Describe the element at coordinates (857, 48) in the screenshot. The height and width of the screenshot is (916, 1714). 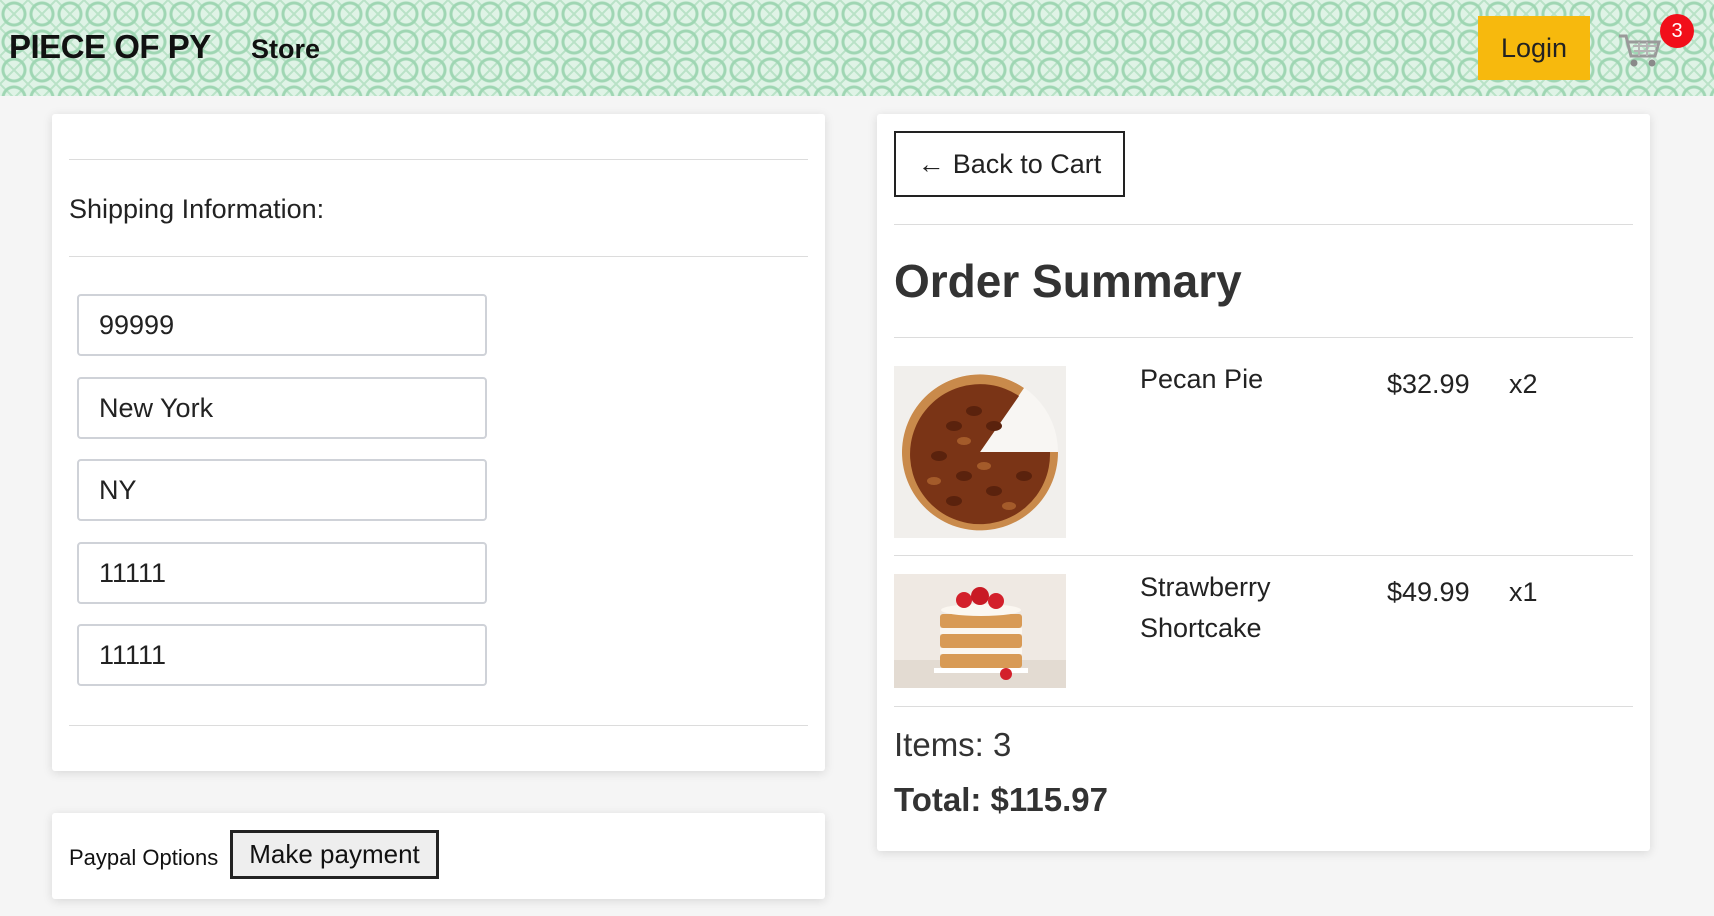
I see `site-header: PIECE OF PY Store Login 3` at that location.